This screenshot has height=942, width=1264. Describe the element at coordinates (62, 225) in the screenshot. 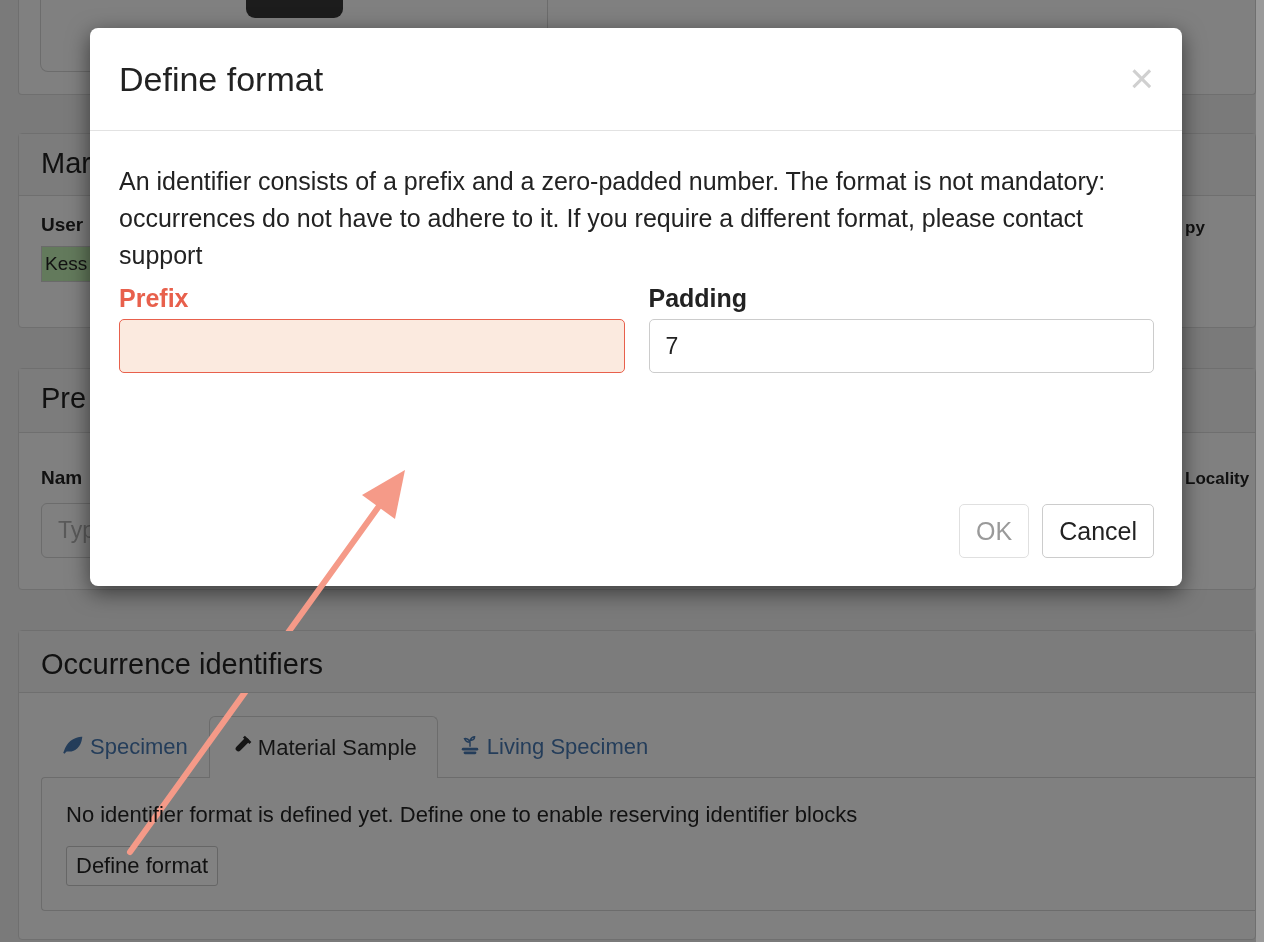

I see `field-label: User` at that location.